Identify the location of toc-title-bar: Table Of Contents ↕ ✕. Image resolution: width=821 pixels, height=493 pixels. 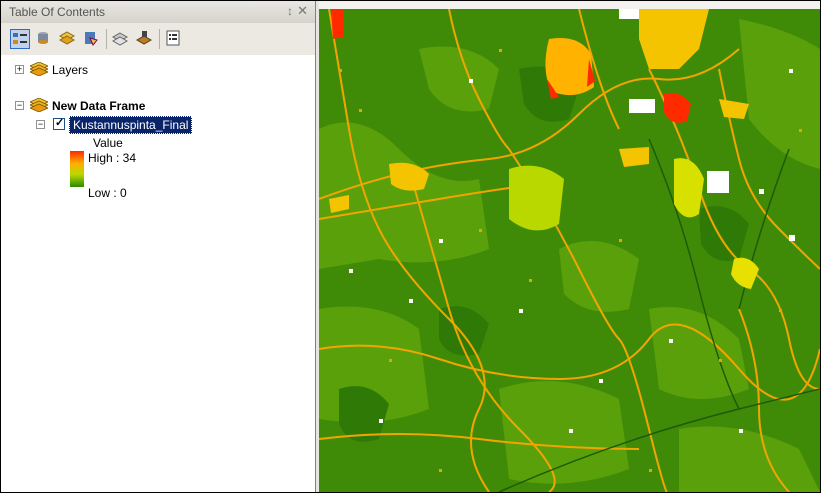
(158, 12).